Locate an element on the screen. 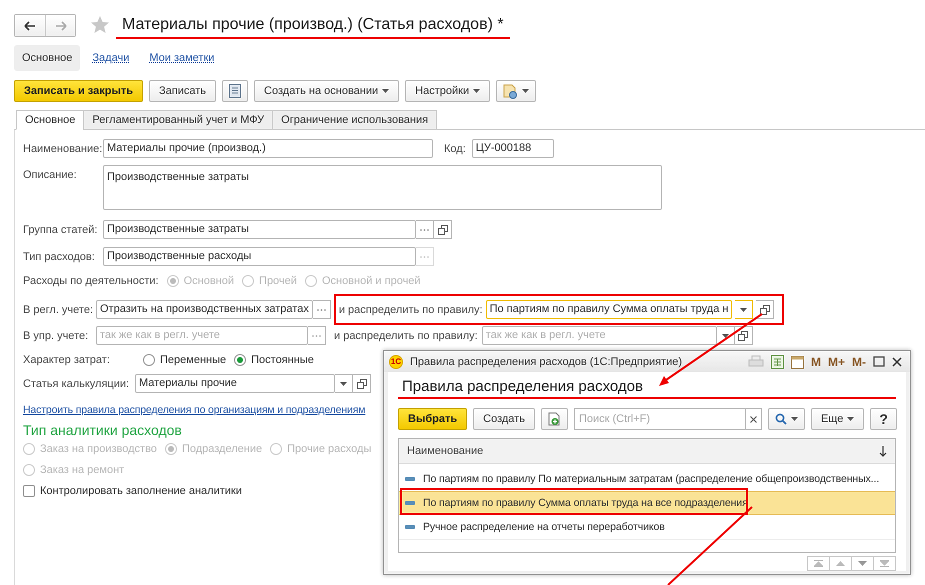  section-tab: Задачи is located at coordinates (111, 58).